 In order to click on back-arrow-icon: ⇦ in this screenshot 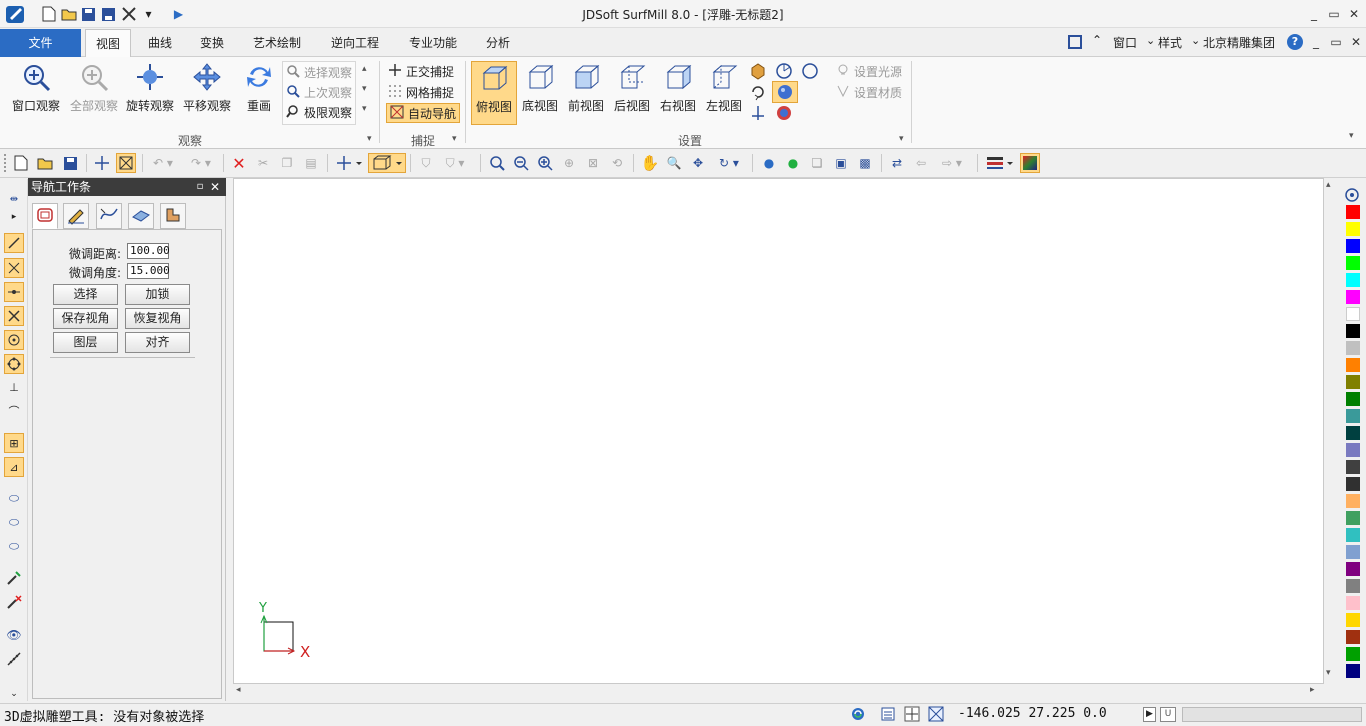, I will do `click(921, 163)`.